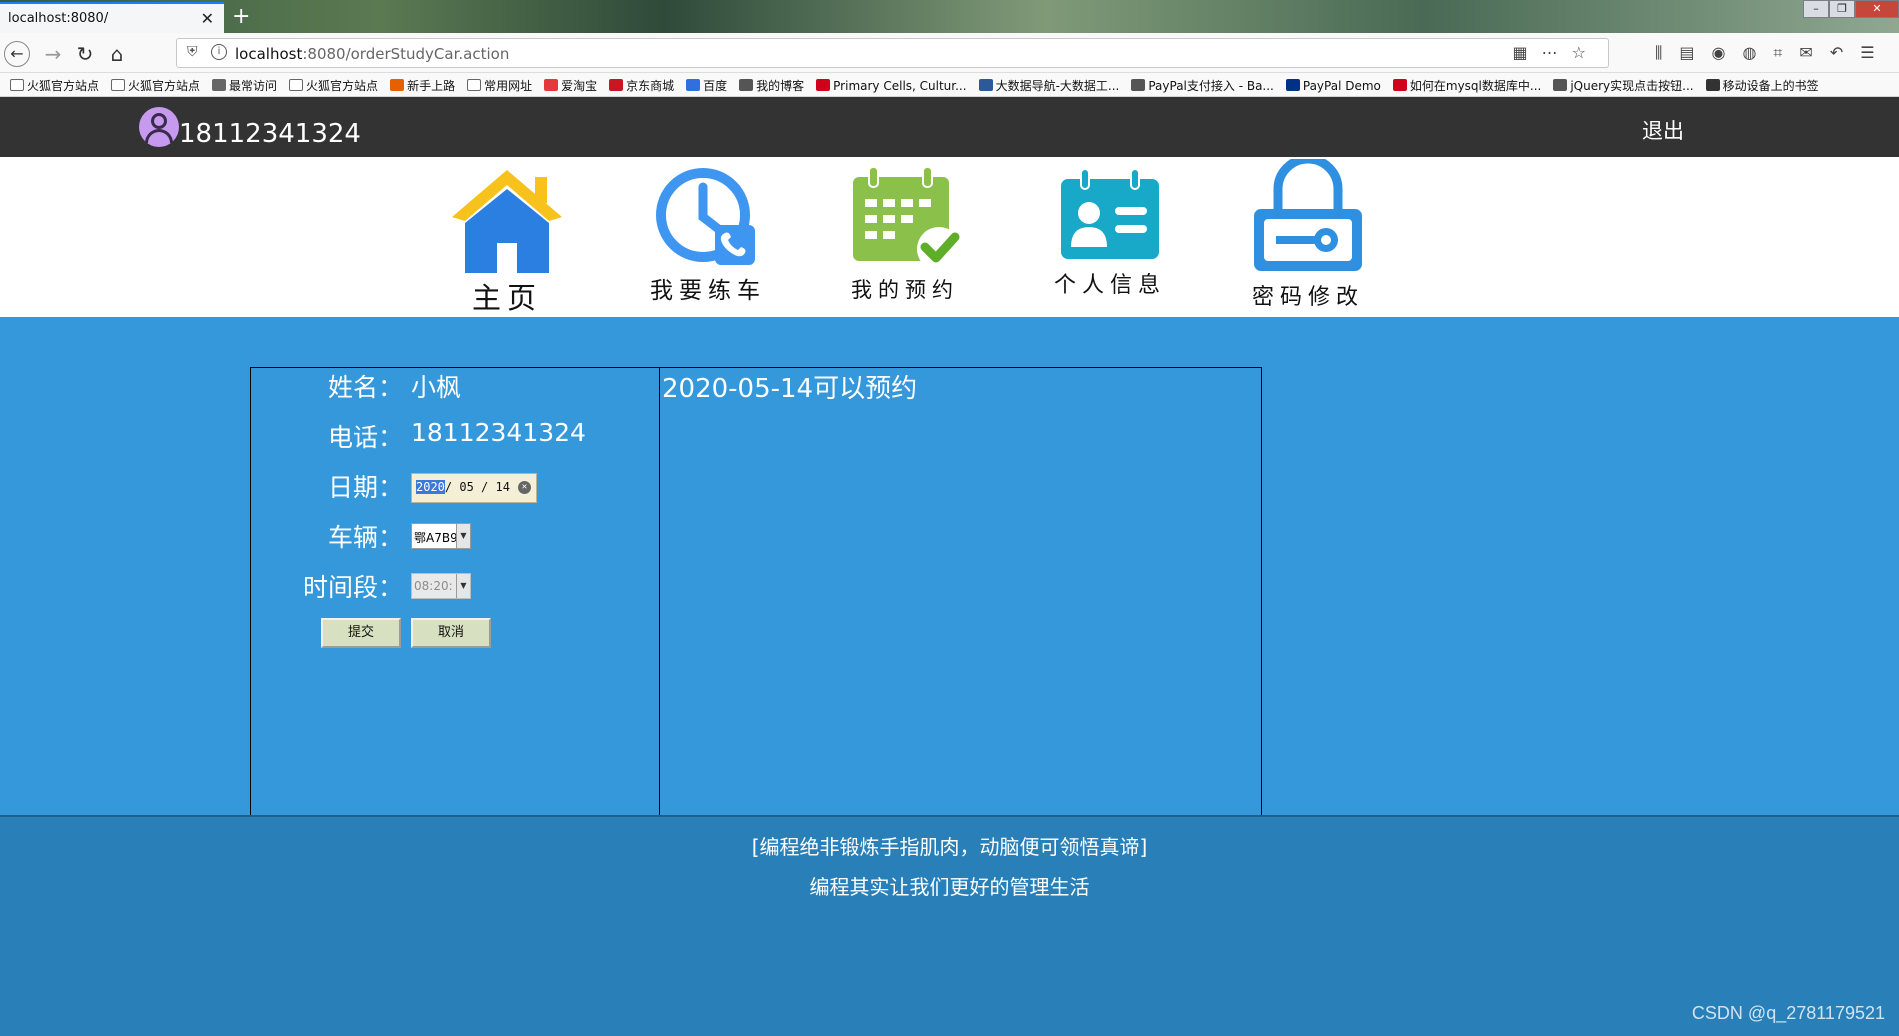  What do you see at coordinates (192, 52) in the screenshot?
I see `shield-icon: ⛨` at bounding box center [192, 52].